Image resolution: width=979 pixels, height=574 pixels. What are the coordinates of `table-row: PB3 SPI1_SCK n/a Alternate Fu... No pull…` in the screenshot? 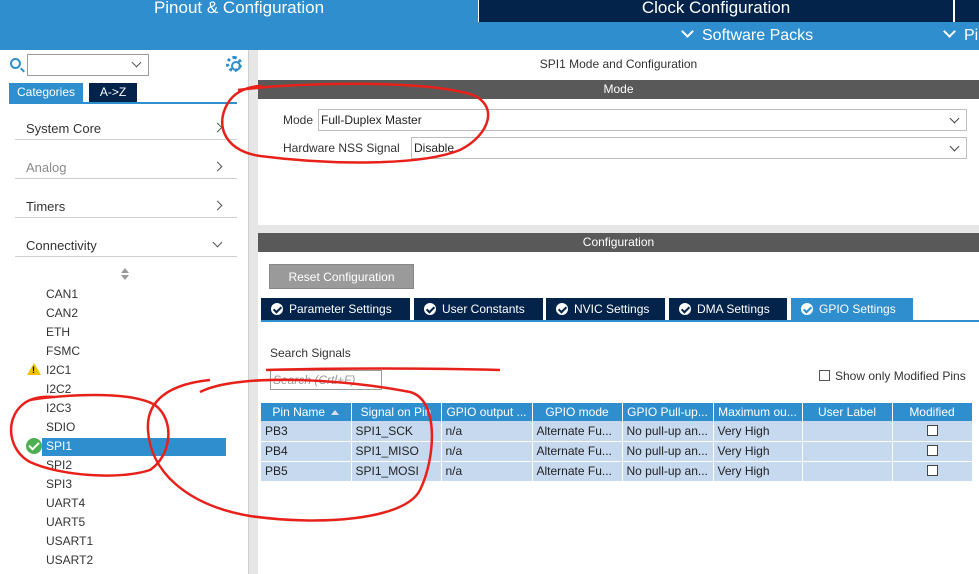 It's located at (617, 431).